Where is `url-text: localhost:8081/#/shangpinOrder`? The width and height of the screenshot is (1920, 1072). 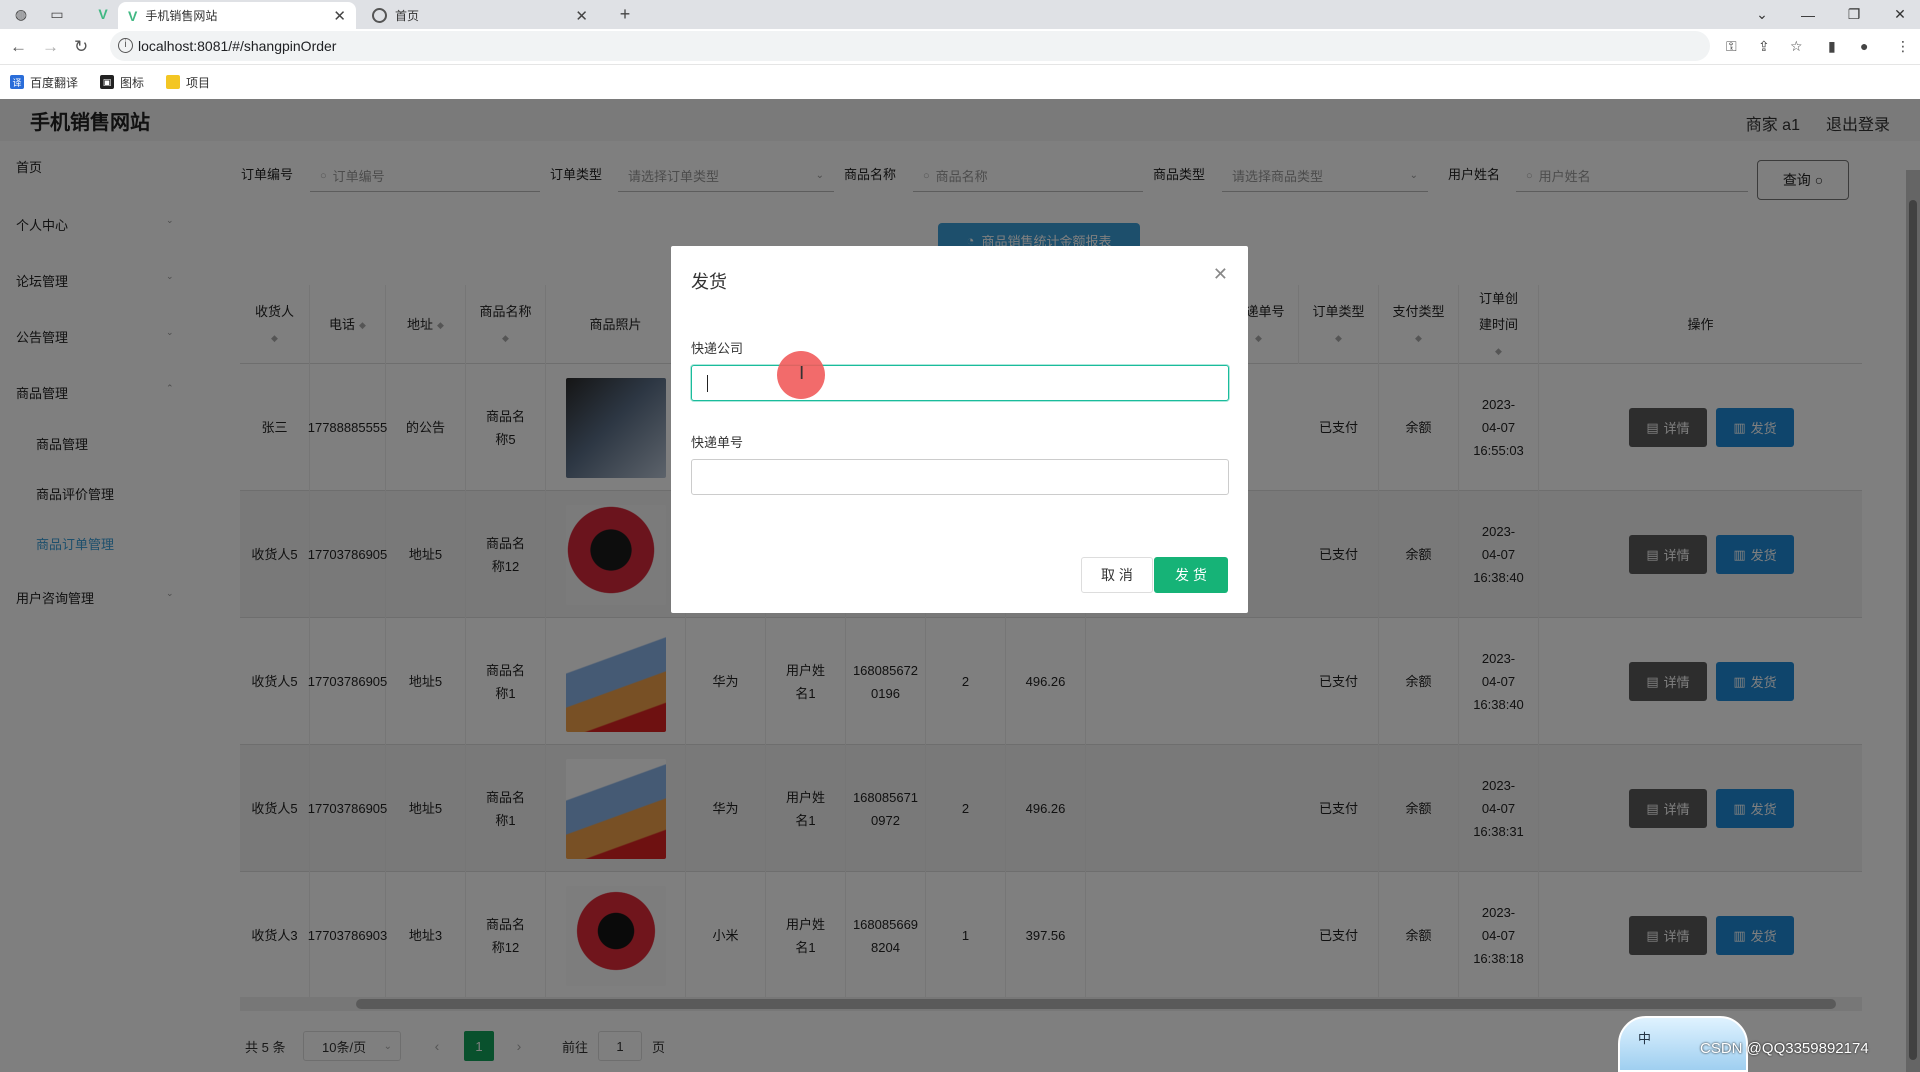
url-text: localhost:8081/#/shangpinOrder is located at coordinates (237, 46).